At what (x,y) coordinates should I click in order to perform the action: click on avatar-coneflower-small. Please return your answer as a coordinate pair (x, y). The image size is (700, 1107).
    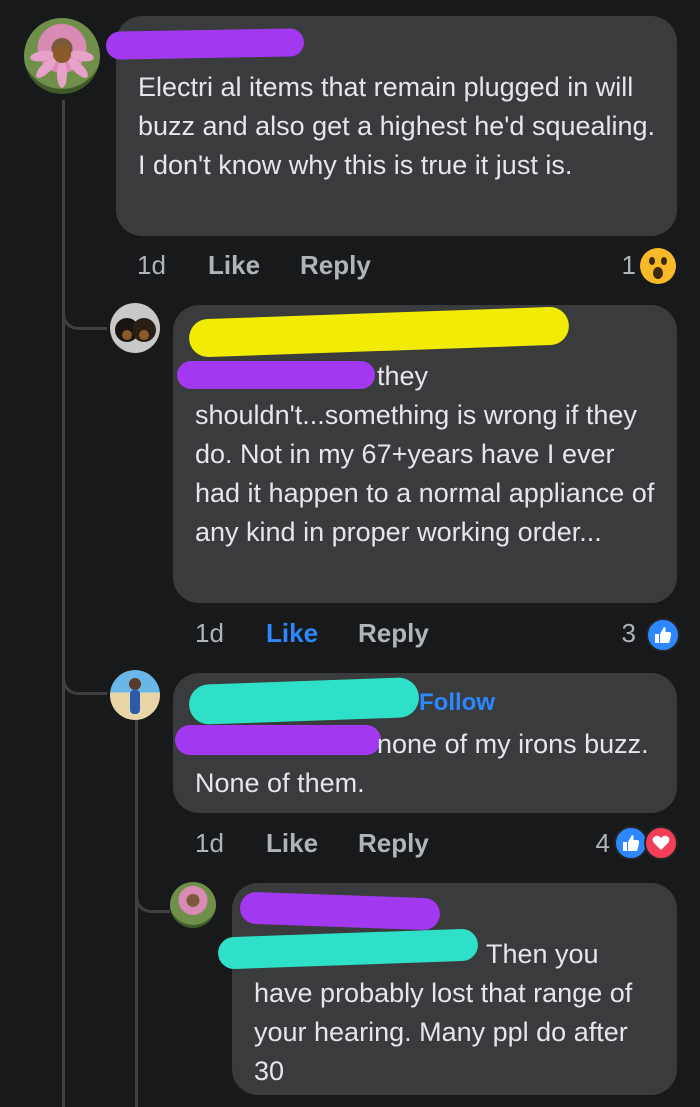
    Looking at the image, I should click on (193, 905).